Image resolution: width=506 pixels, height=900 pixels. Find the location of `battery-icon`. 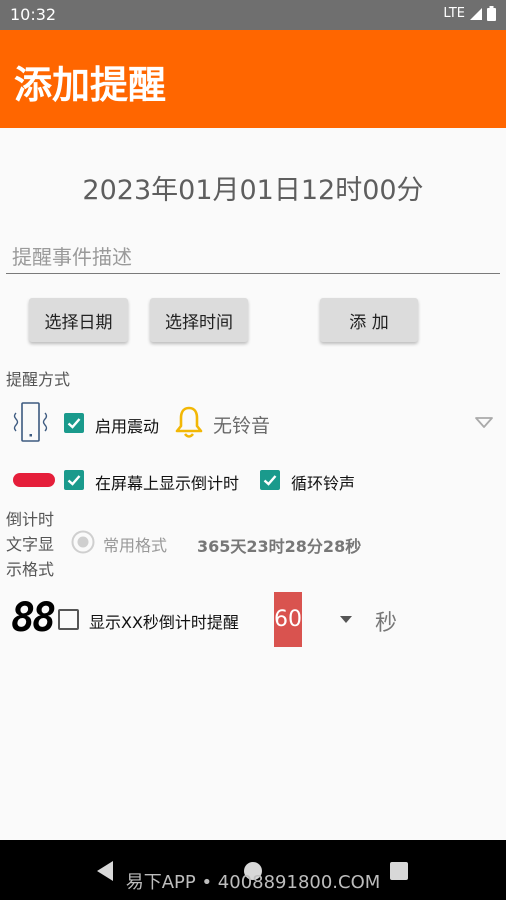

battery-icon is located at coordinates (491, 13).